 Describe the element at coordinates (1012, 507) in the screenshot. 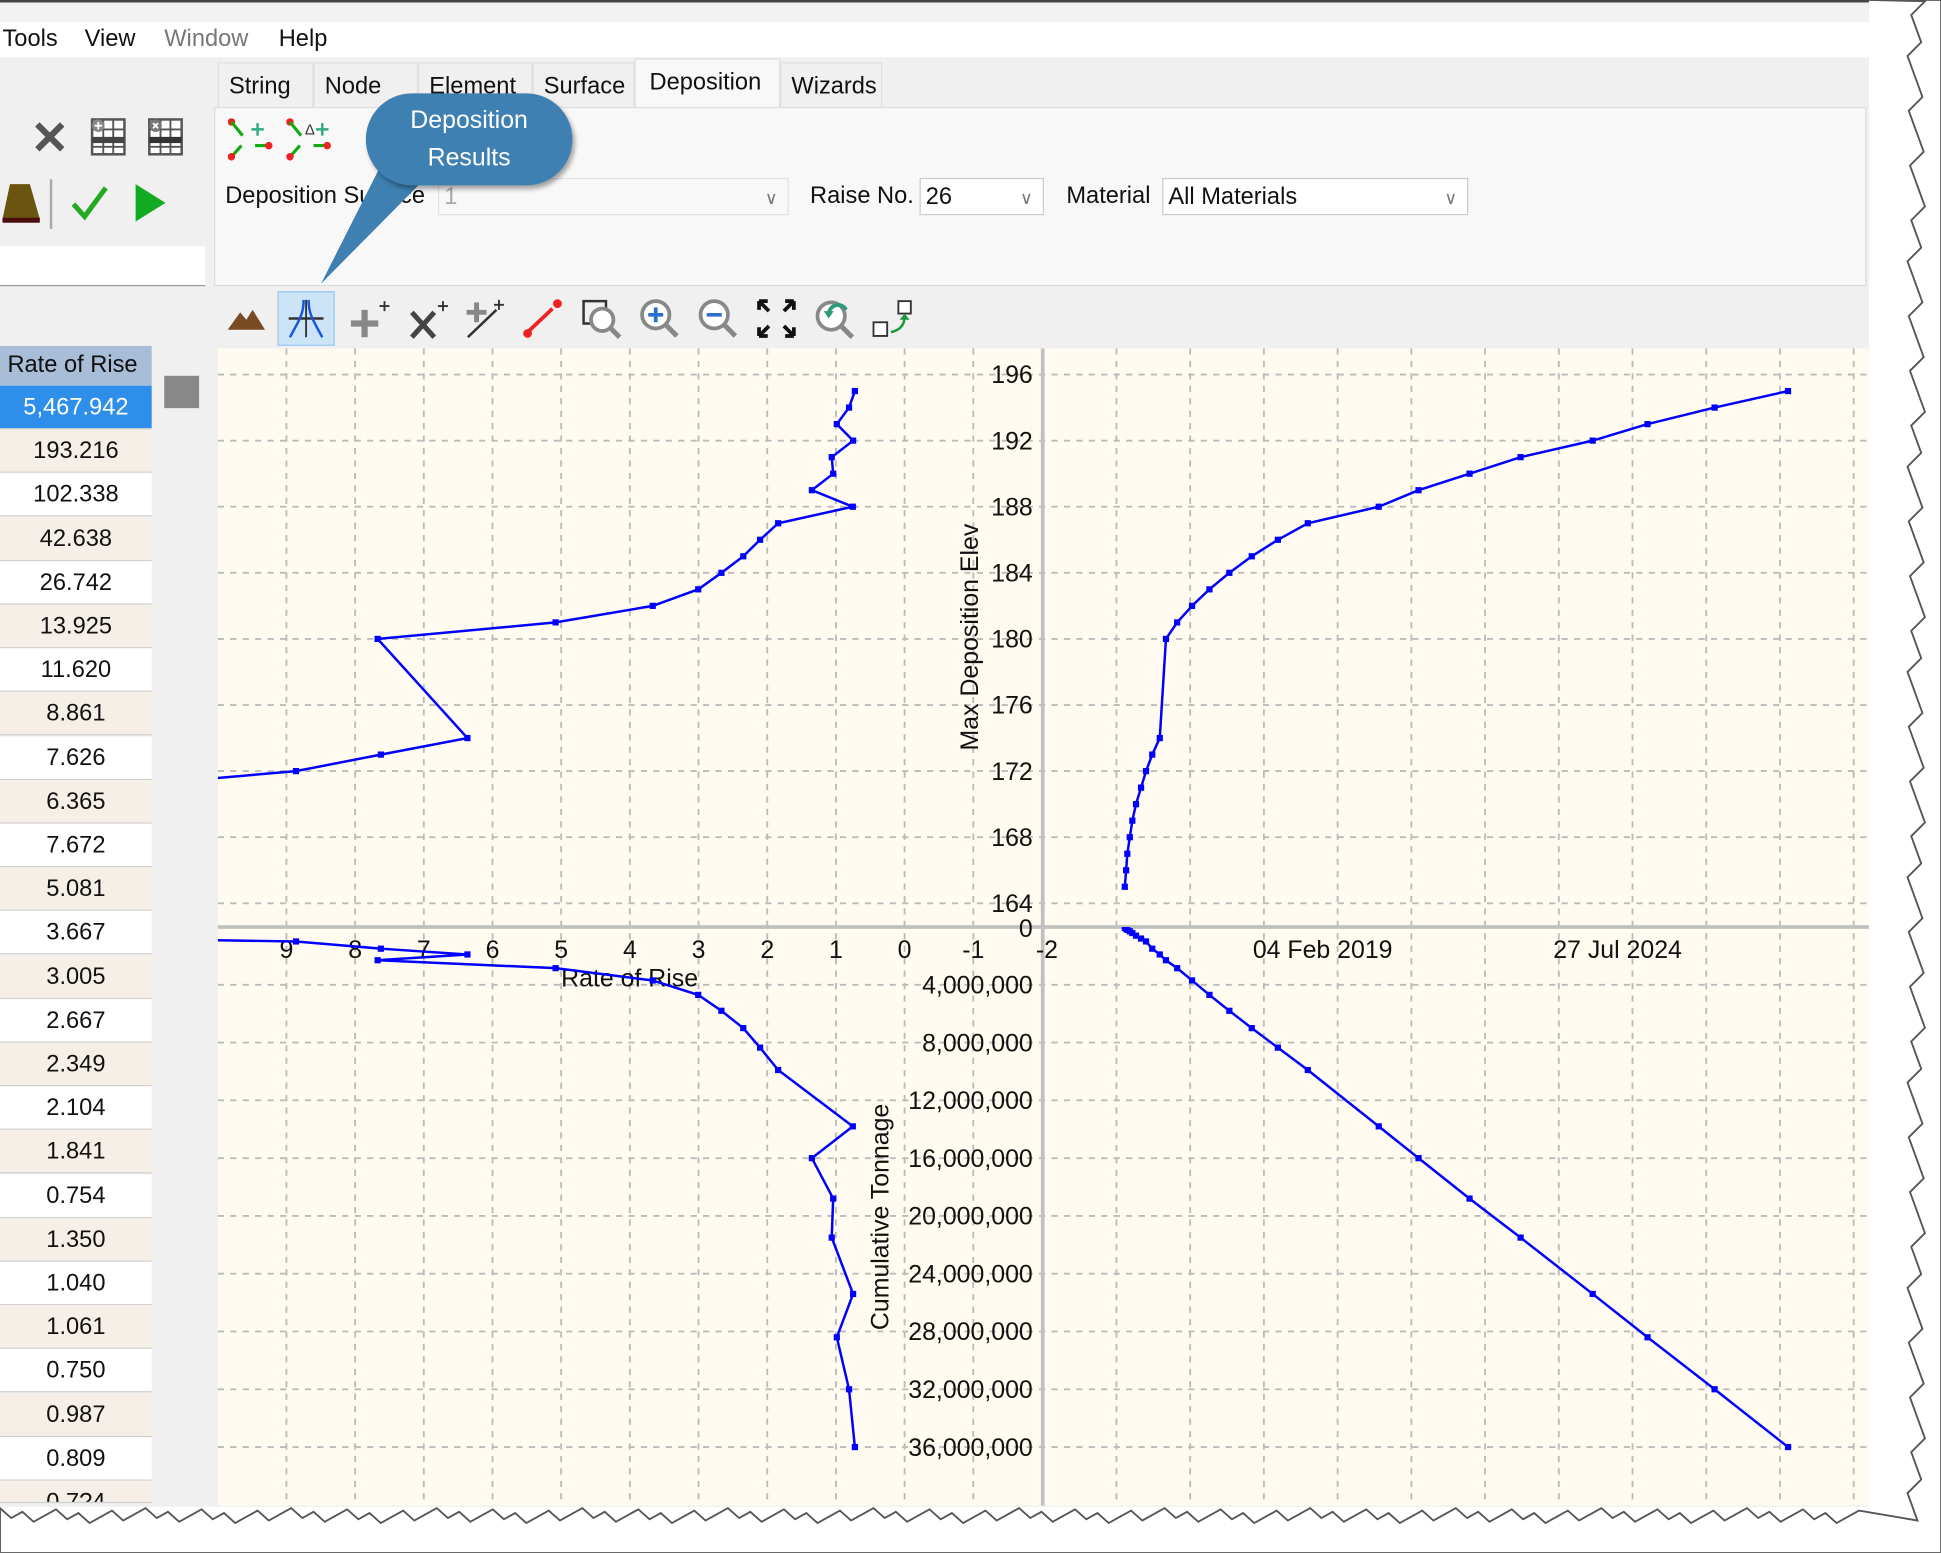

I see `elev-tick-label: 188` at that location.